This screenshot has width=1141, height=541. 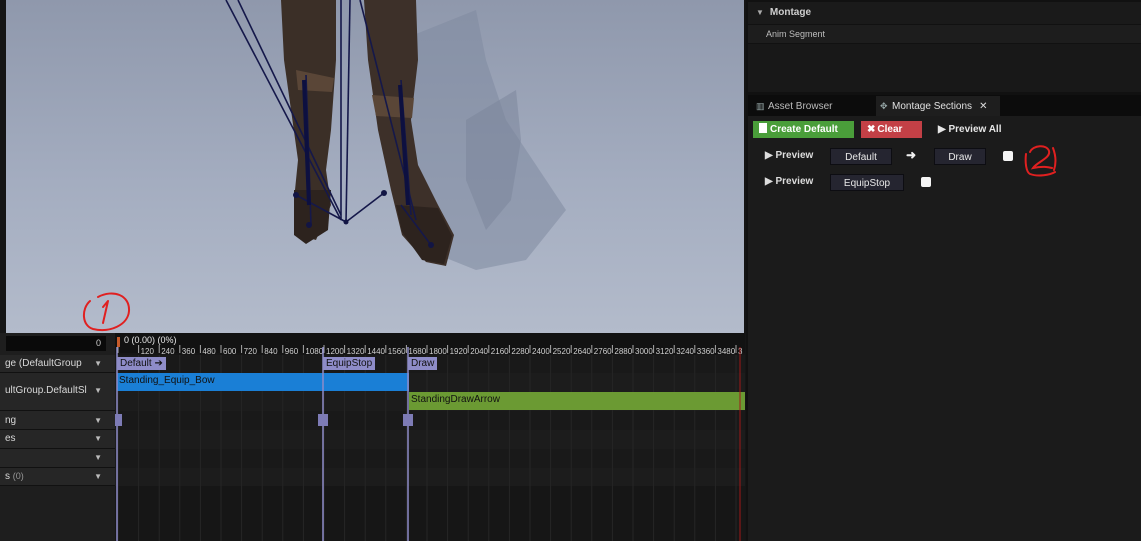 I want to click on ruler-tick-label: 1440, so click(x=376, y=351).